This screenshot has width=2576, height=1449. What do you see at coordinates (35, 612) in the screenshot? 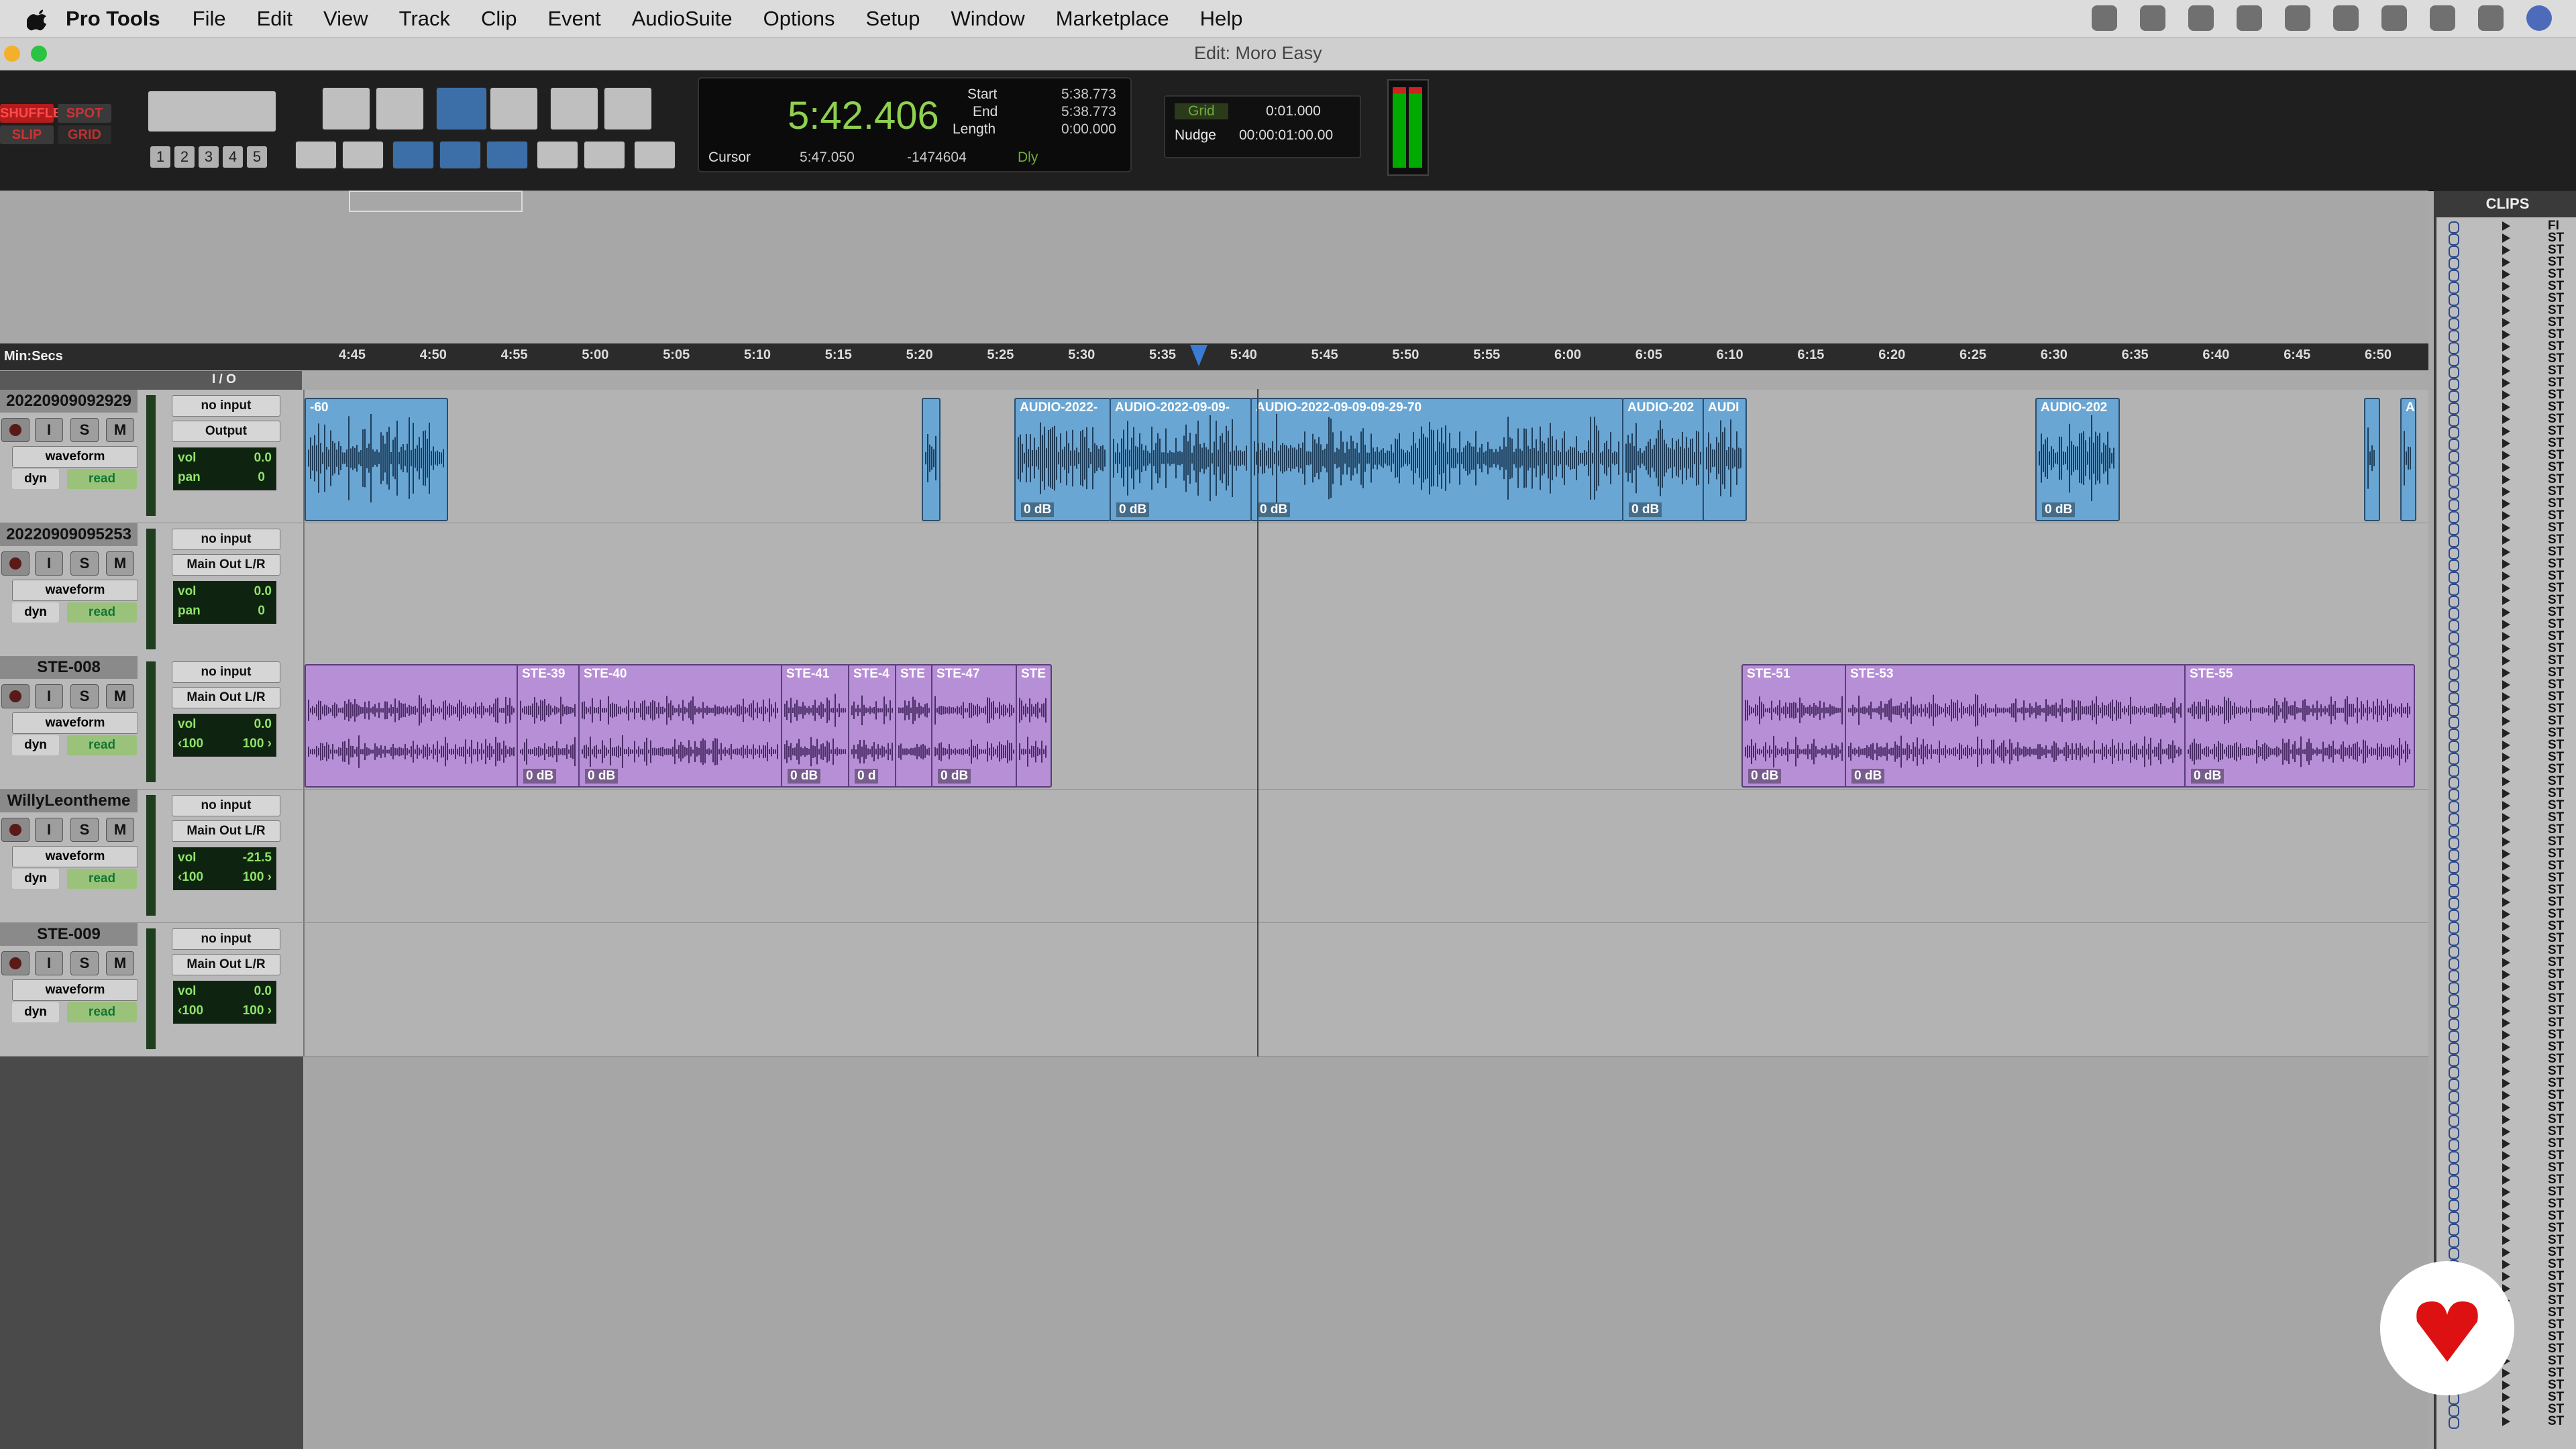
I see `dyn-button: dyn` at bounding box center [35, 612].